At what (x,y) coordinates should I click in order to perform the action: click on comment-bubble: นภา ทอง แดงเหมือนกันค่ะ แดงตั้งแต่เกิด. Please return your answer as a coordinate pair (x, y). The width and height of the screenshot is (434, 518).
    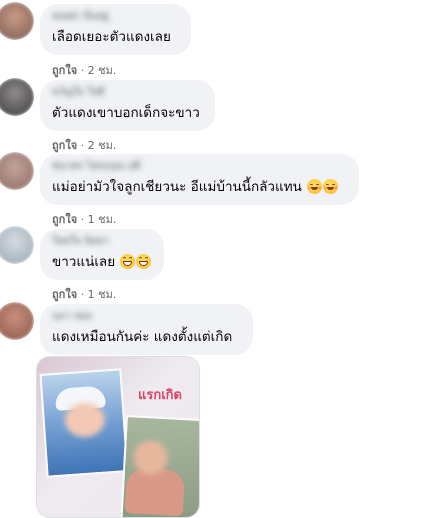
    Looking at the image, I should click on (146, 329).